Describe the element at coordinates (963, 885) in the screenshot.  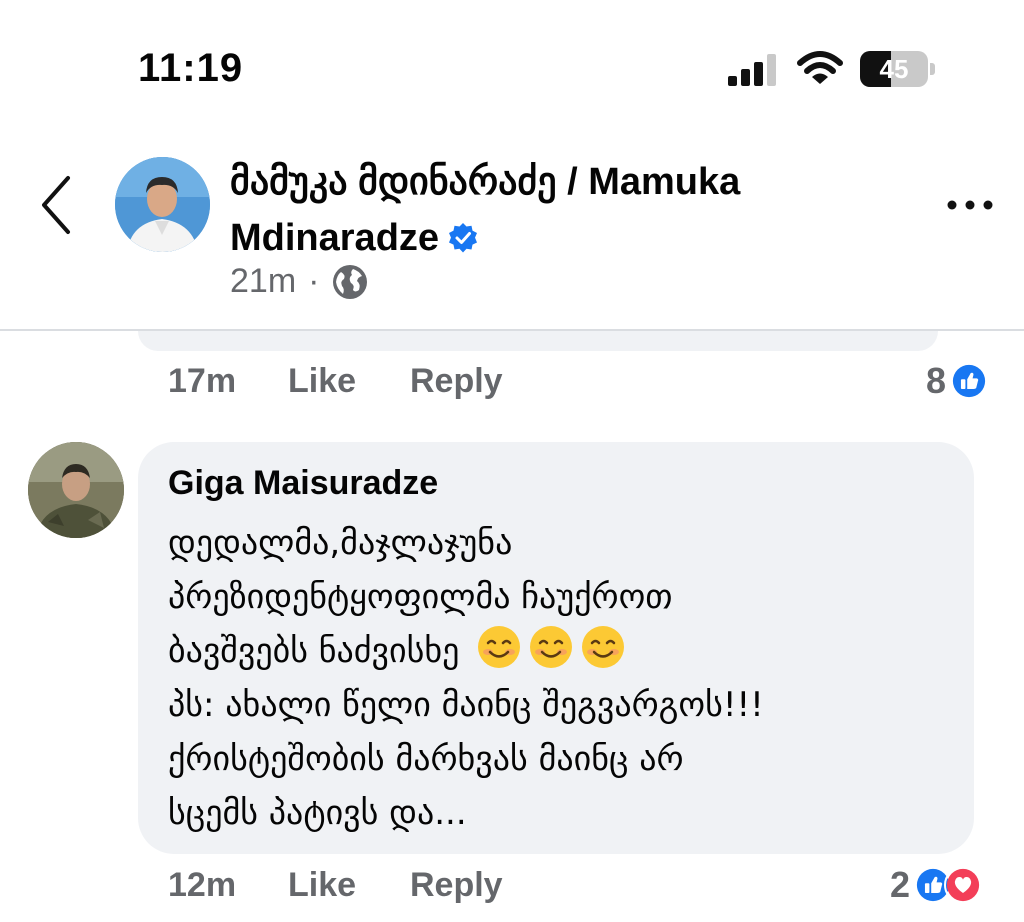
I see `love-reaction-icon` at that location.